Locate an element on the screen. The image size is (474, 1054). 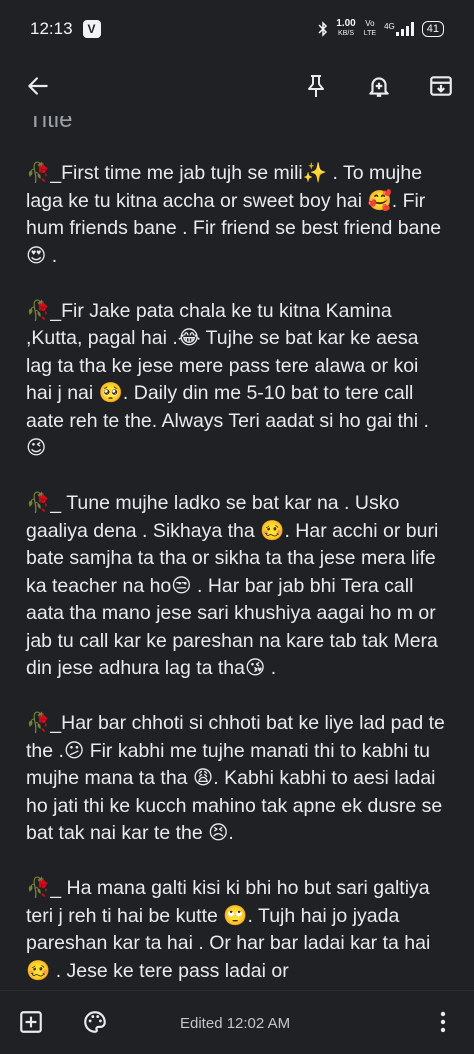
net-speed: 1.00 KB/S is located at coordinates (345, 29).